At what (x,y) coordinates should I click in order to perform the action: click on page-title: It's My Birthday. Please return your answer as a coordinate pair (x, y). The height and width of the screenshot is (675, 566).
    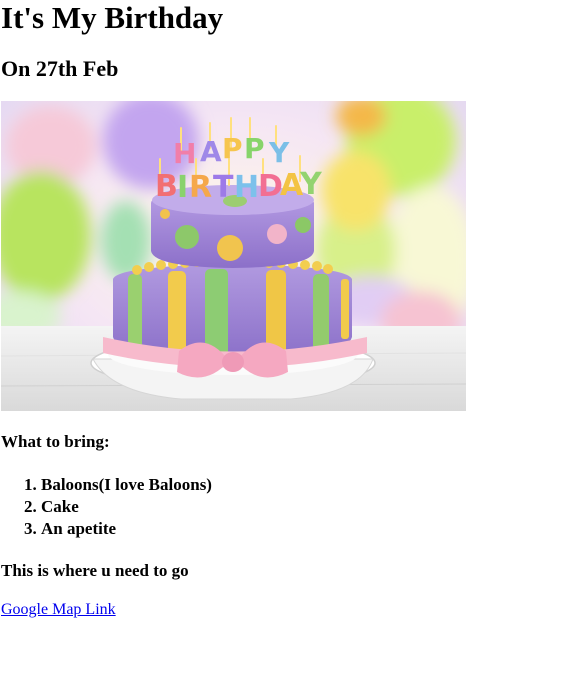
    Looking at the image, I should click on (112, 17).